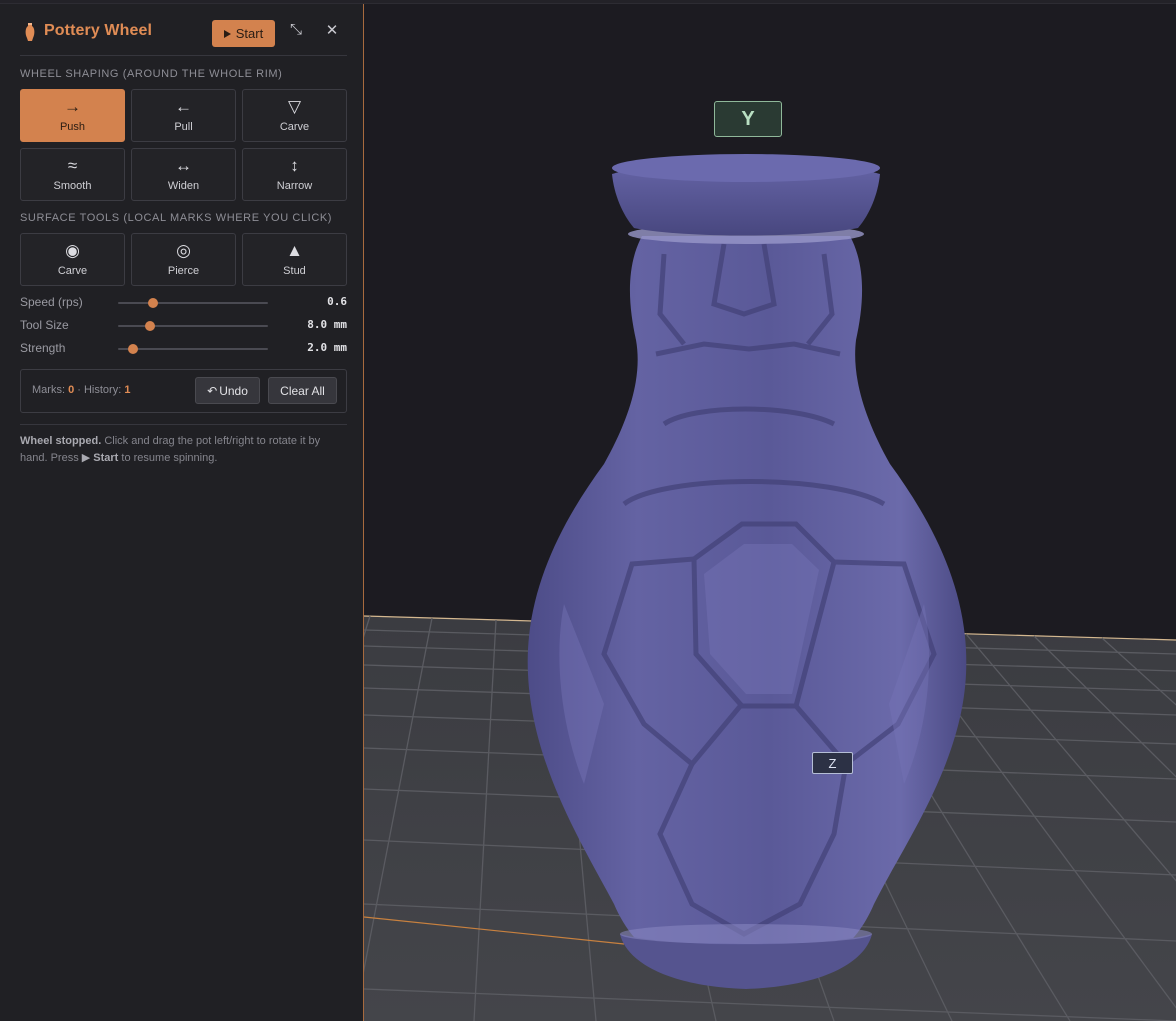 This screenshot has width=1176, height=1021. I want to click on axis-z-label: Z, so click(832, 763).